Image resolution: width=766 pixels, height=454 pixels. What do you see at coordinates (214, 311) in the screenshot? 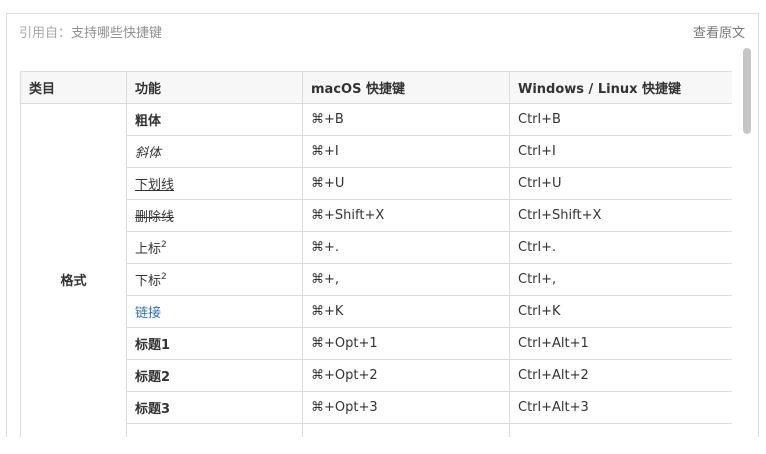
I see `feature-cell: 链接` at bounding box center [214, 311].